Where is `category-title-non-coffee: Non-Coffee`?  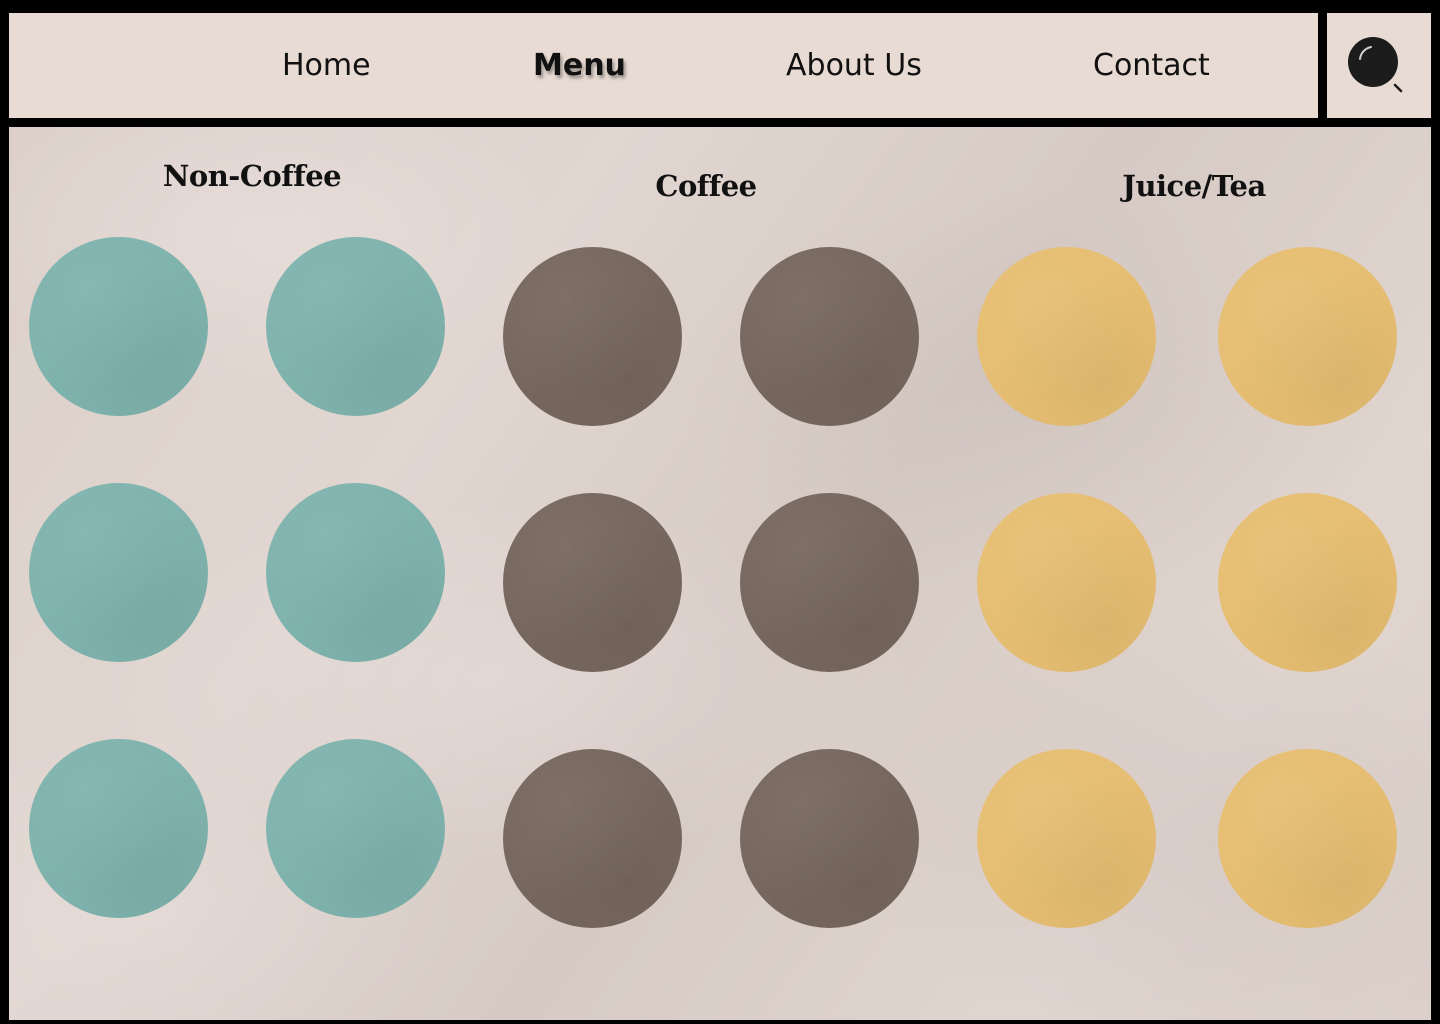 category-title-non-coffee: Non-Coffee is located at coordinates (252, 176).